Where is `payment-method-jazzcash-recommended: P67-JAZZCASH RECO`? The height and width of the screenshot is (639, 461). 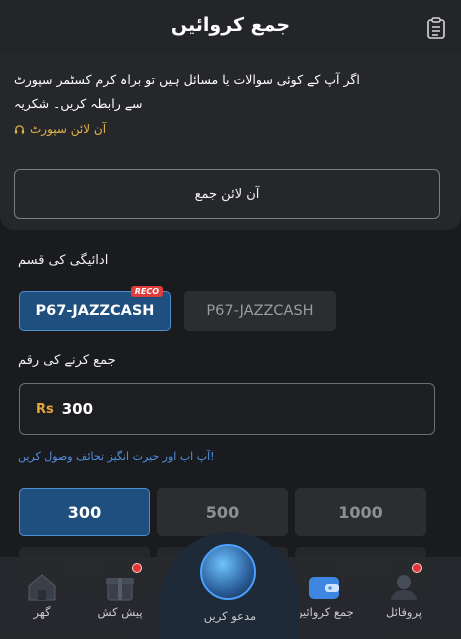 payment-method-jazzcash-recommended: P67-JAZZCASH RECO is located at coordinates (95, 308).